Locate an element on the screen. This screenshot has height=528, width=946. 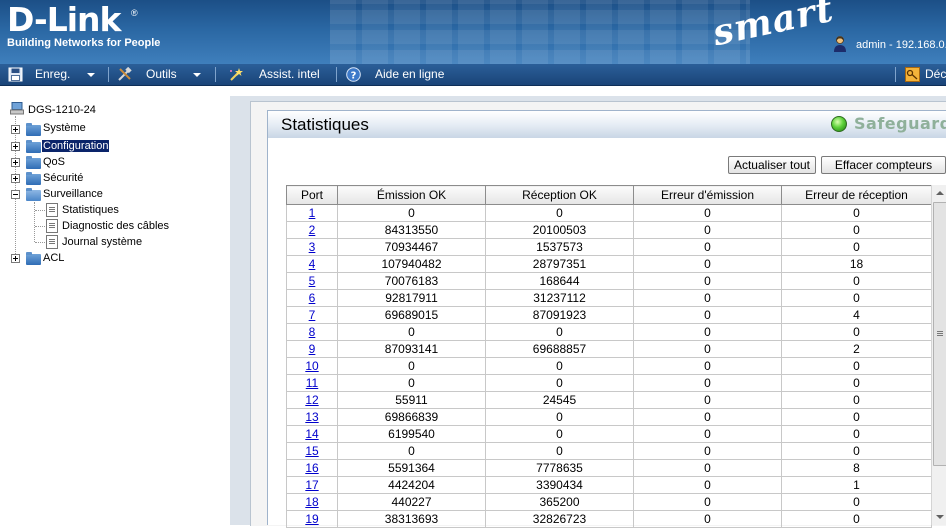
key-icon is located at coordinates (912, 74).